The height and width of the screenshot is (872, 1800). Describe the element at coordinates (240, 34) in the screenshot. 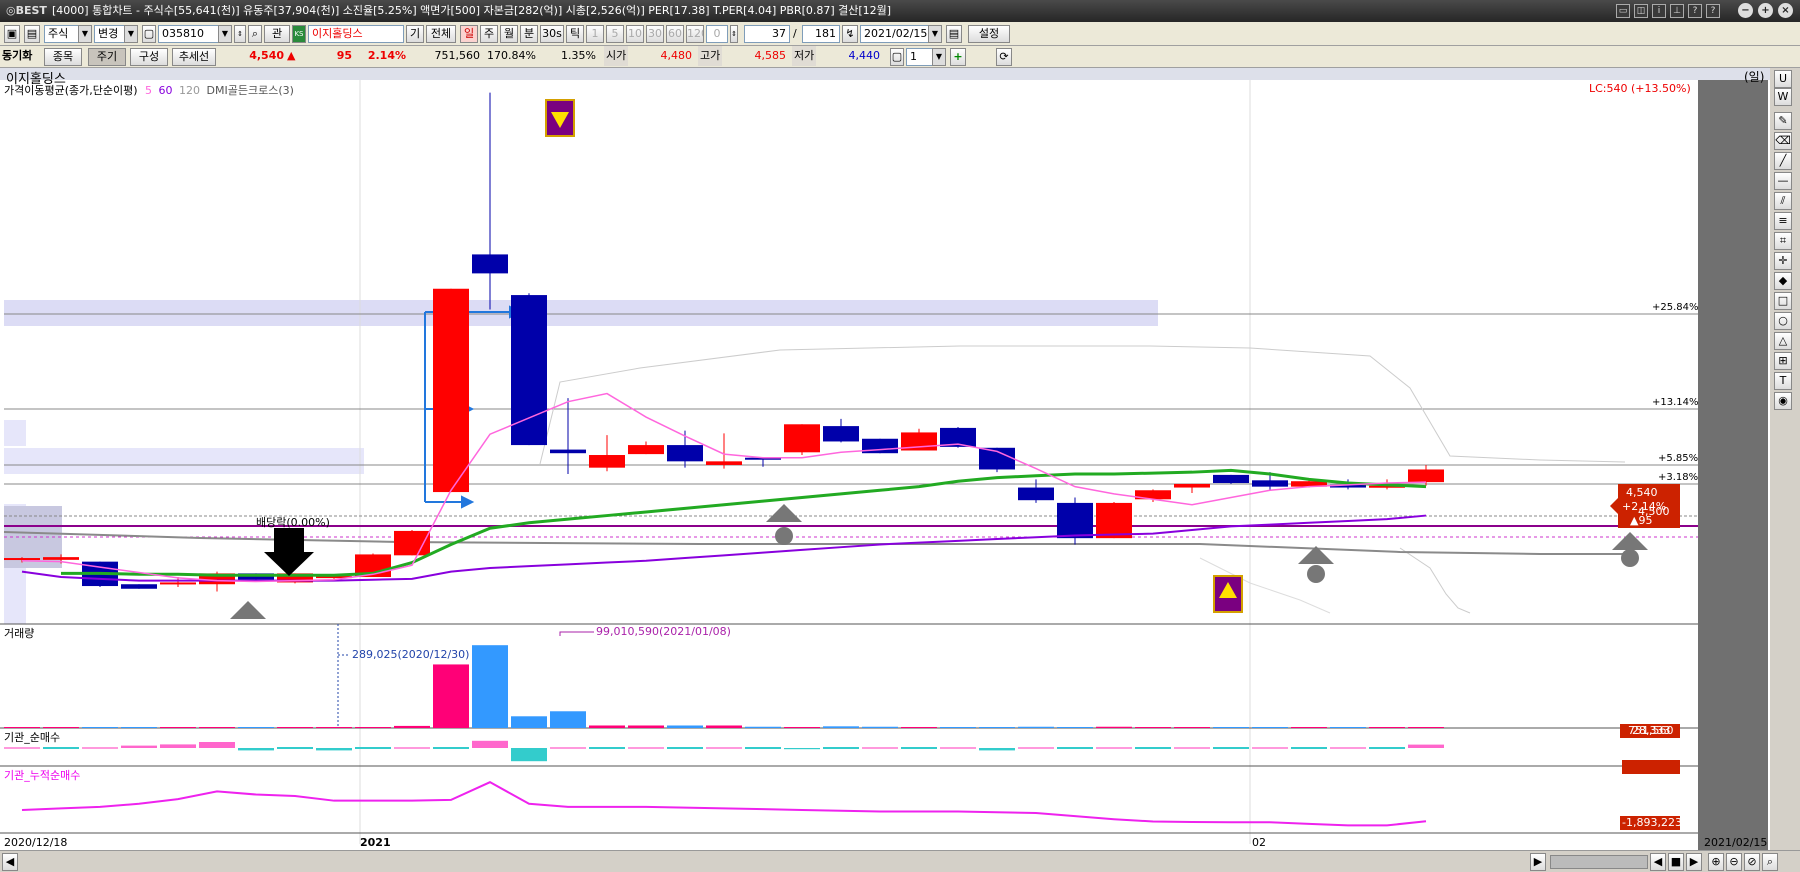

I see `spin-updown-icon: ⇕` at that location.